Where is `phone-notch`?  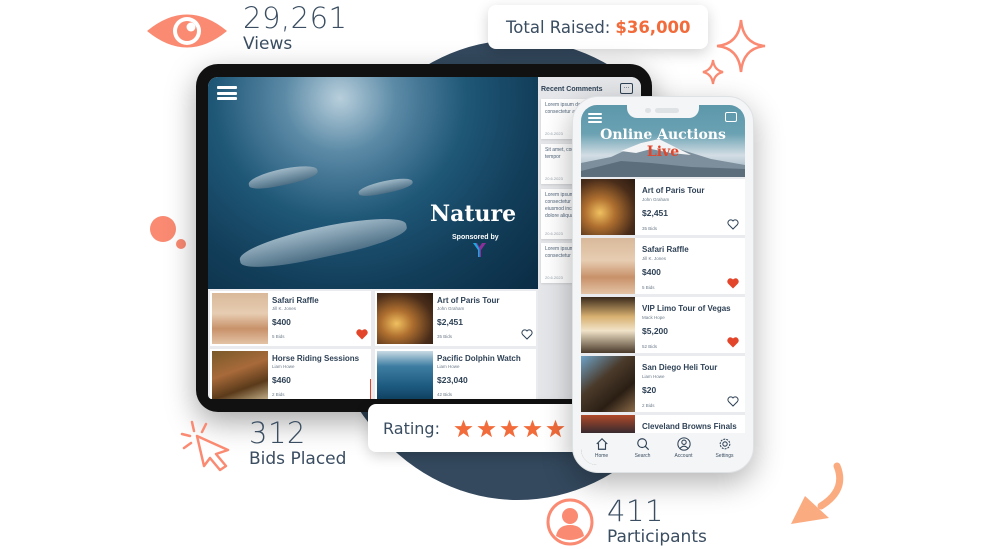
phone-notch is located at coordinates (663, 111).